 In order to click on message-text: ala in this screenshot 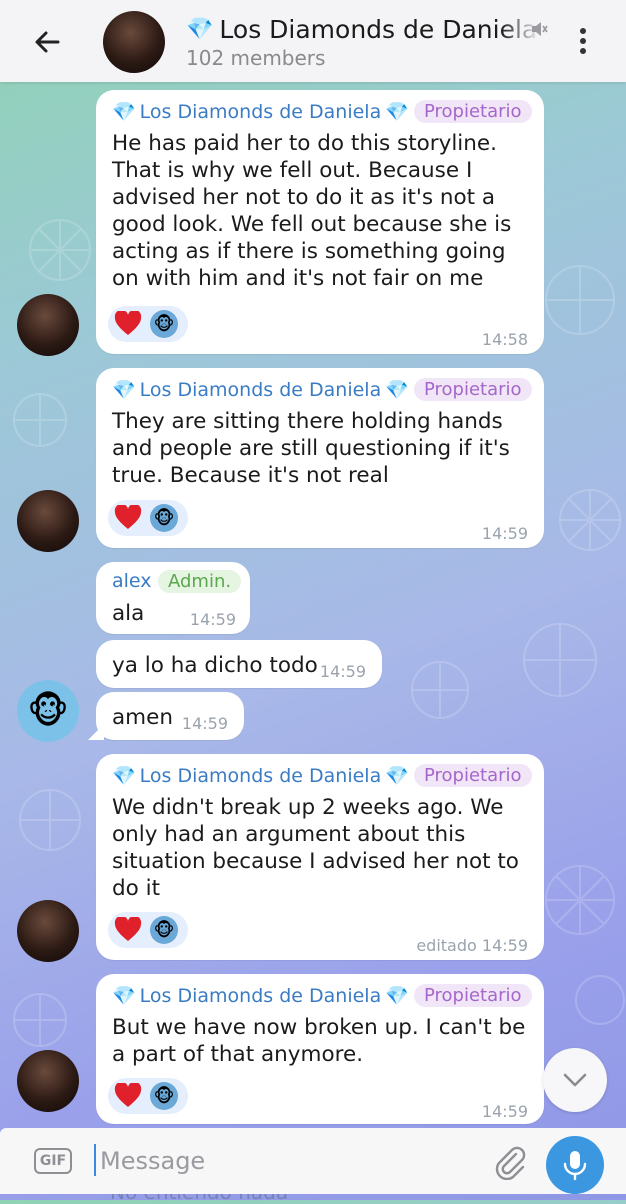, I will do `click(128, 613)`.